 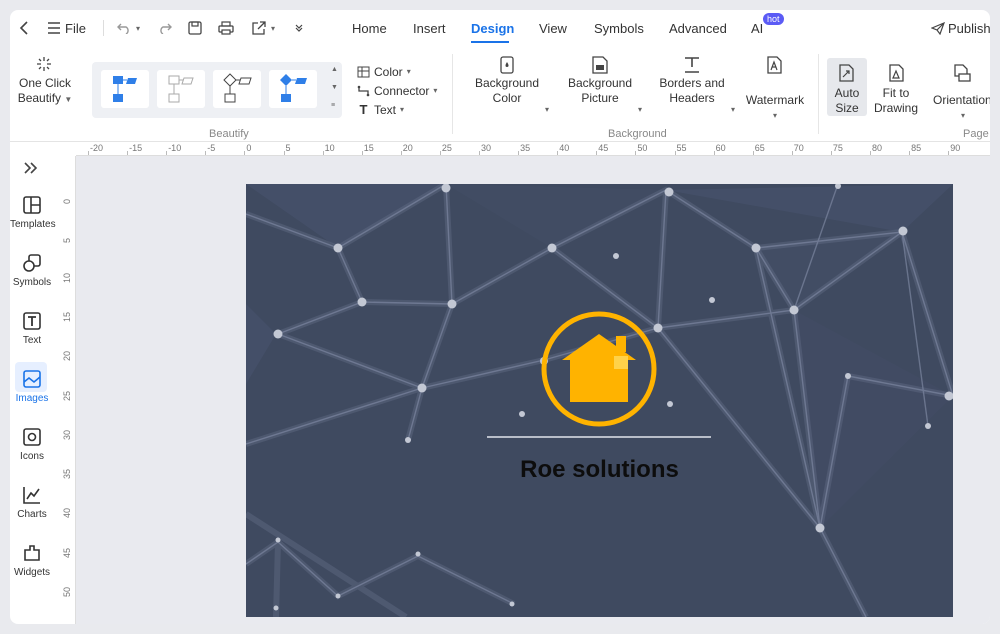 What do you see at coordinates (32, 340) in the screenshot?
I see `sidebar-item-label: Text` at bounding box center [32, 340].